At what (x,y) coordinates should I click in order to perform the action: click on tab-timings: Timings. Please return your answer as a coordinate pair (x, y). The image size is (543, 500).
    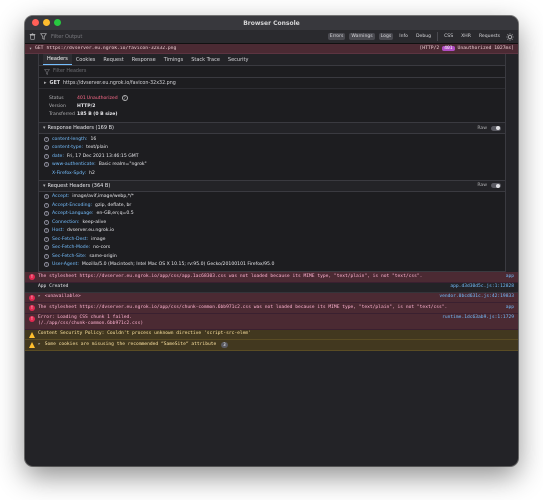
    Looking at the image, I should click on (174, 59).